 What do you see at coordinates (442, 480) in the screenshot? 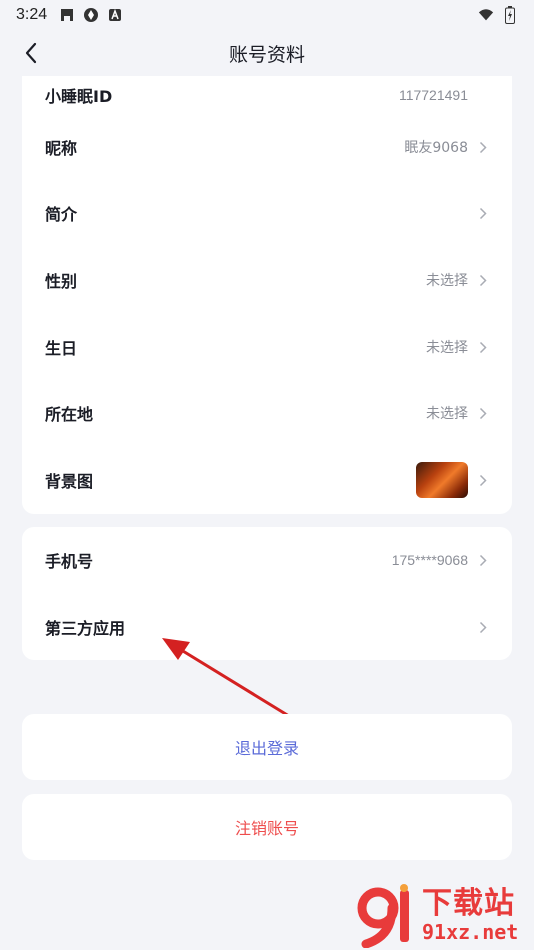
I see `background-thumbnail` at bounding box center [442, 480].